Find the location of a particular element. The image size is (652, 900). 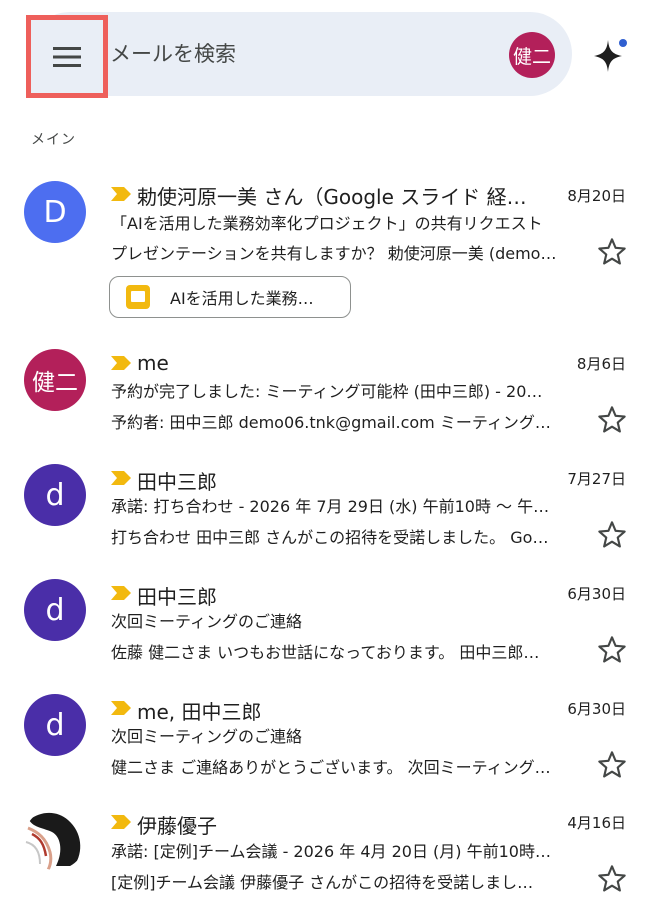

gemini-sparkle-icon is located at coordinates (610, 56).